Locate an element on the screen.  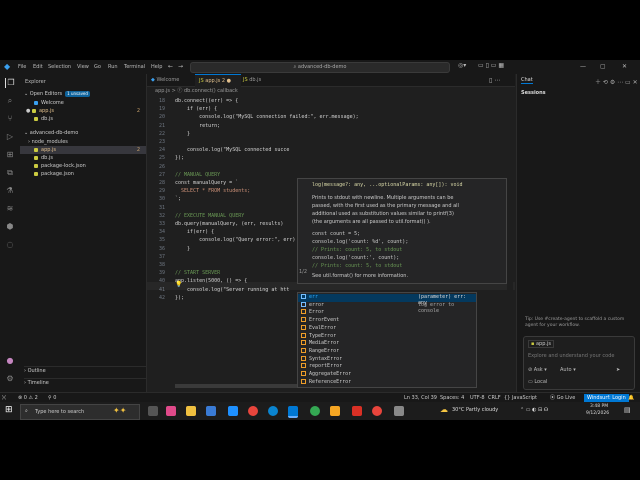
encoding: UTF-8 is located at coordinates (477, 397).